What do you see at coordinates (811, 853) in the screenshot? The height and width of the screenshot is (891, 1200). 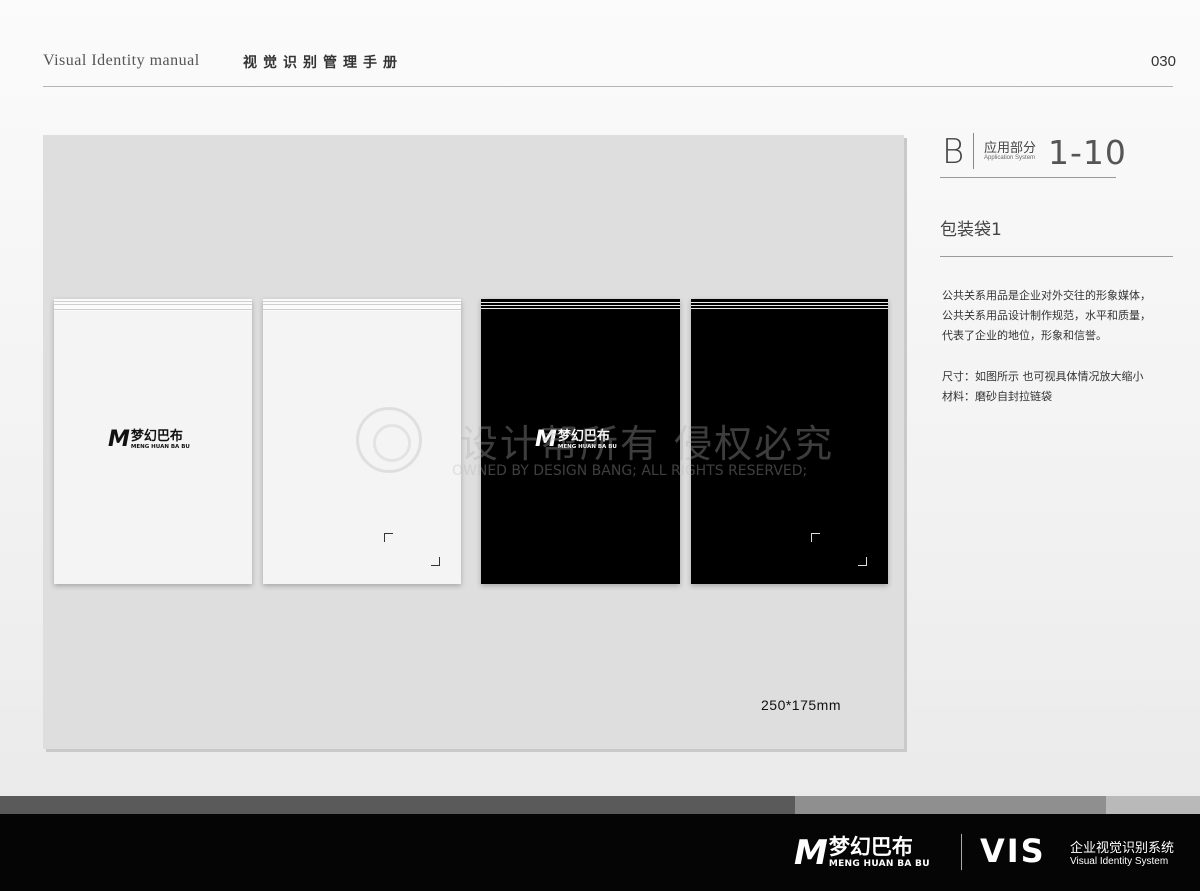 I see `footer-logo-mark: M` at bounding box center [811, 853].